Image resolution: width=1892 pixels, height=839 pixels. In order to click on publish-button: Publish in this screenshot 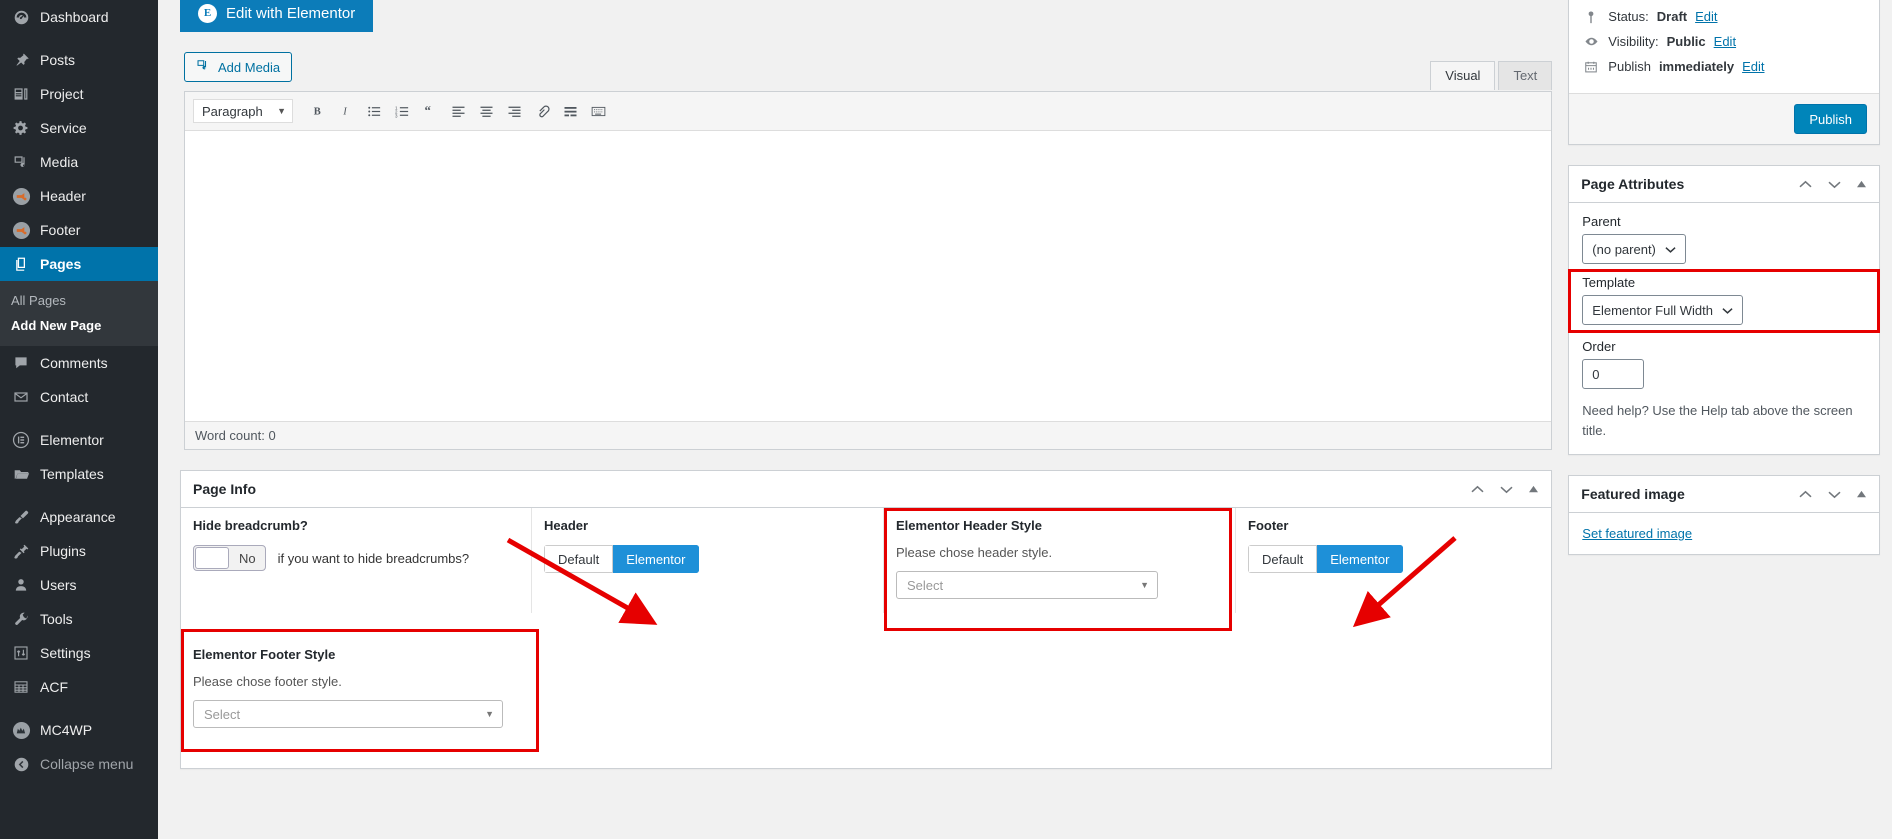, I will do `click(1830, 119)`.